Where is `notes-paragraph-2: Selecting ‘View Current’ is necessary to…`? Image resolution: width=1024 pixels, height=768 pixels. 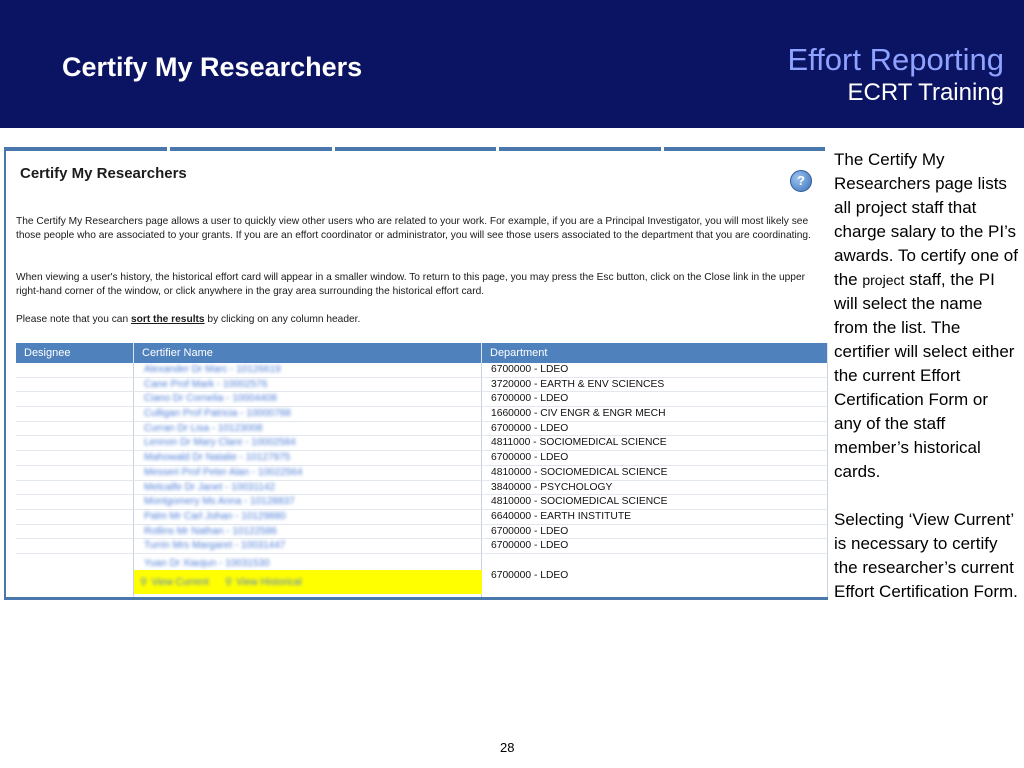 notes-paragraph-2: Selecting ‘View Current’ is necessary to… is located at coordinates (926, 555).